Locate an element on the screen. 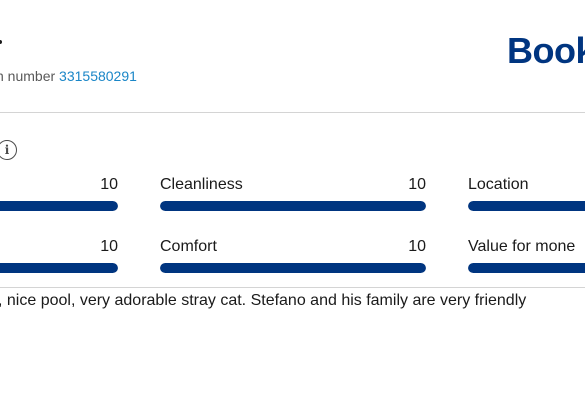 This screenshot has width=585, height=404. divider-bottom is located at coordinates (292, 287).